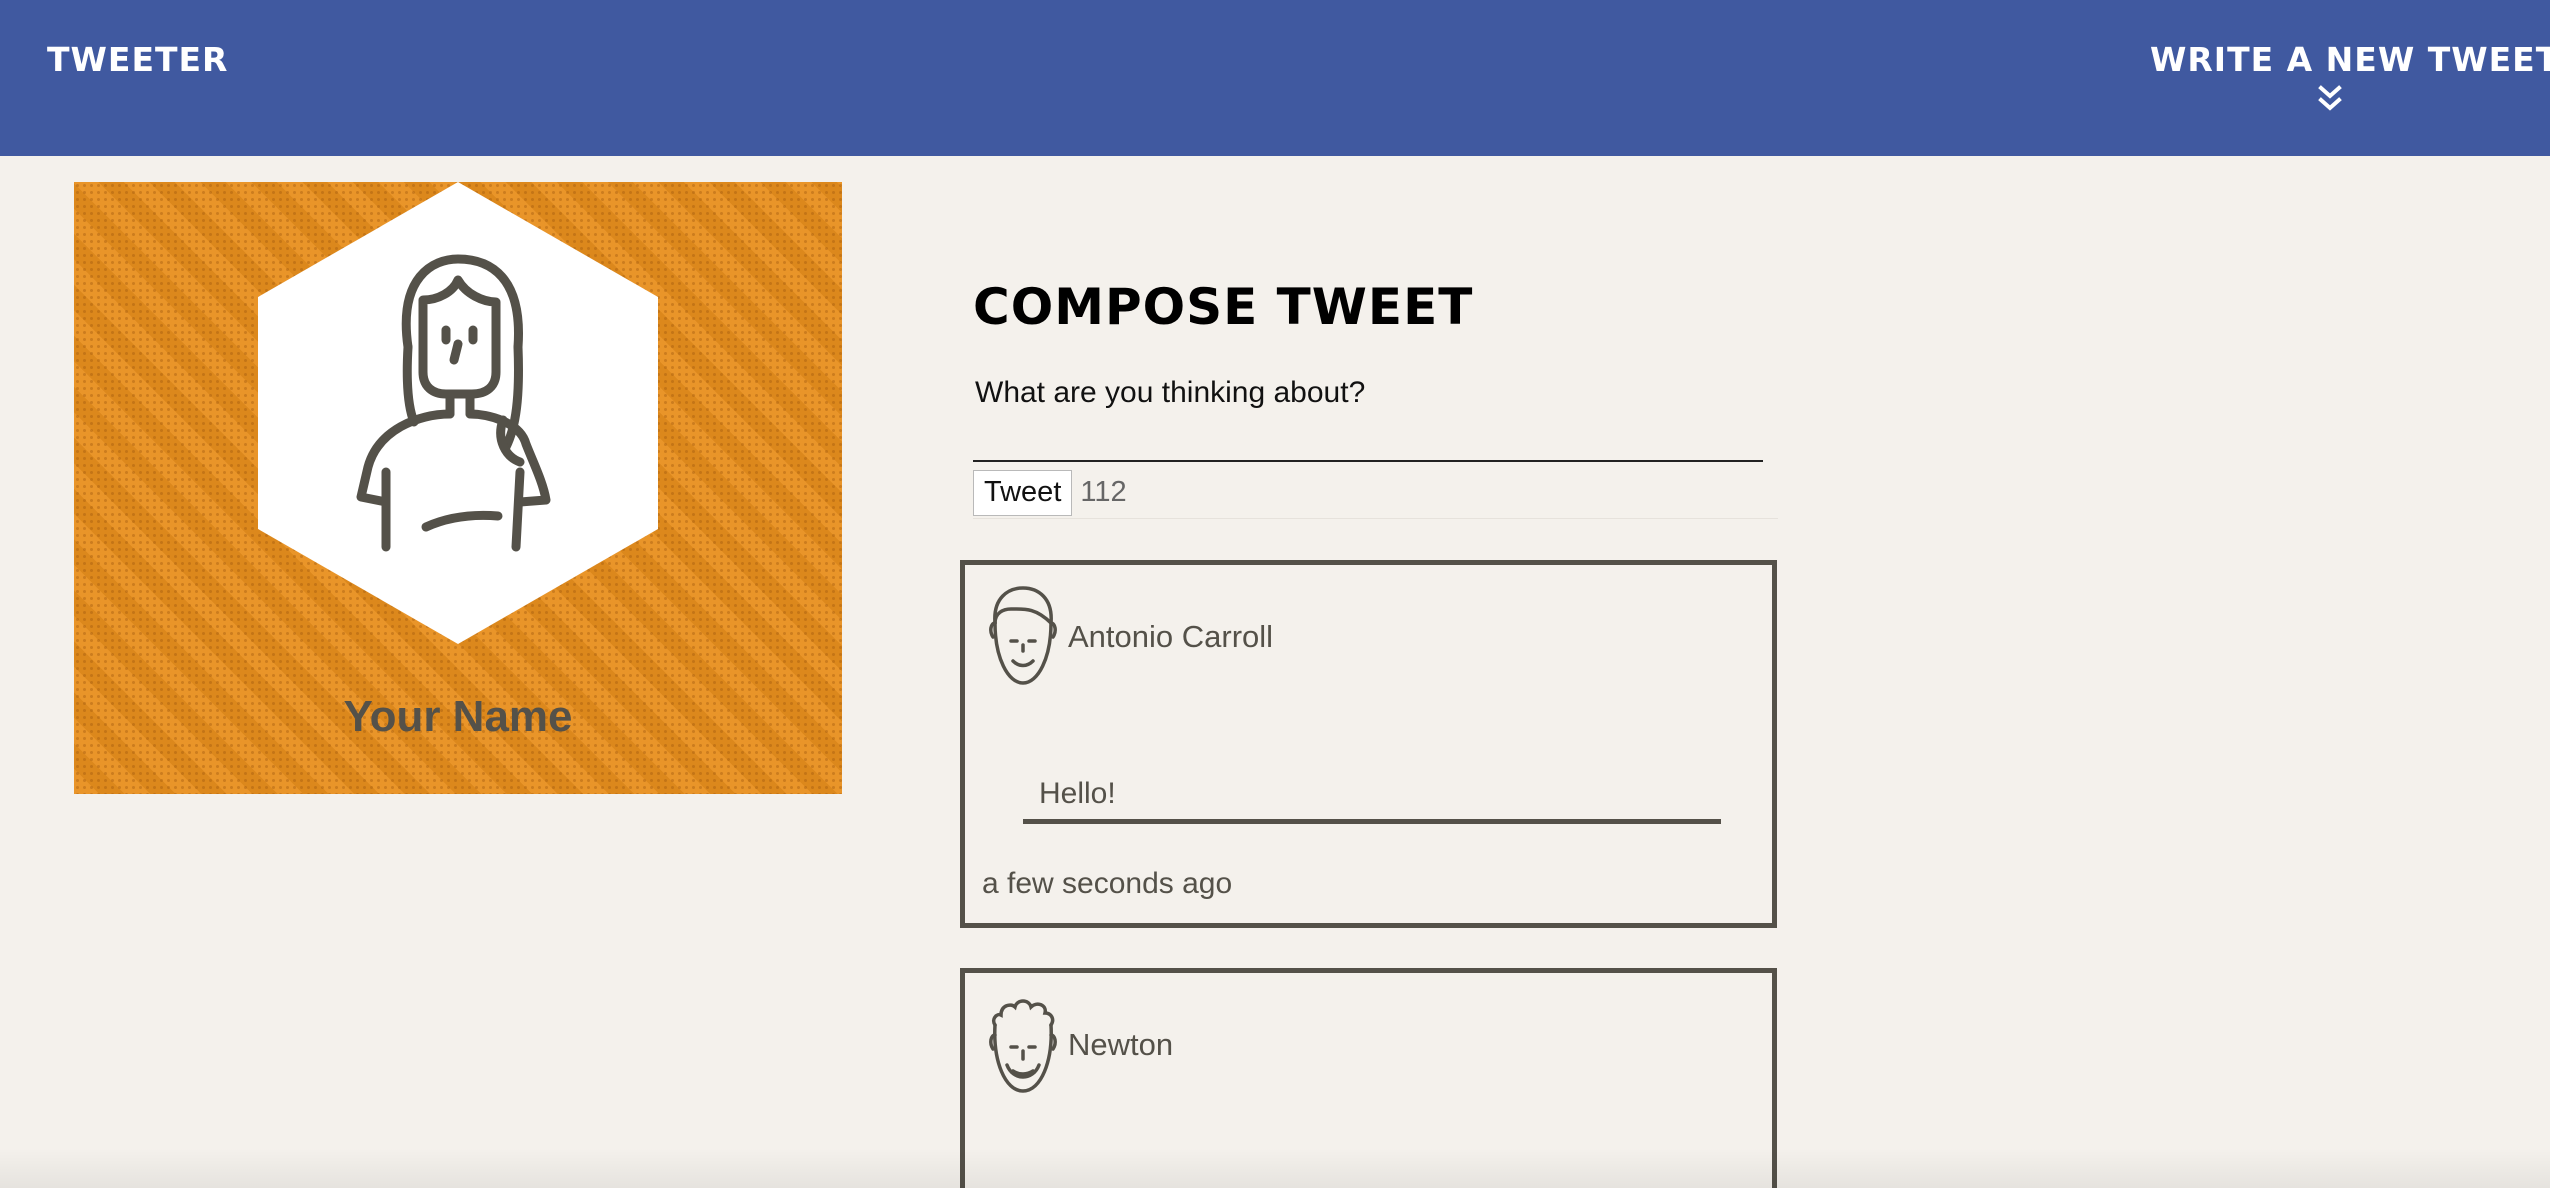  What do you see at coordinates (1107, 883) in the screenshot?
I see `tweet-timestamp: a few seconds ago` at bounding box center [1107, 883].